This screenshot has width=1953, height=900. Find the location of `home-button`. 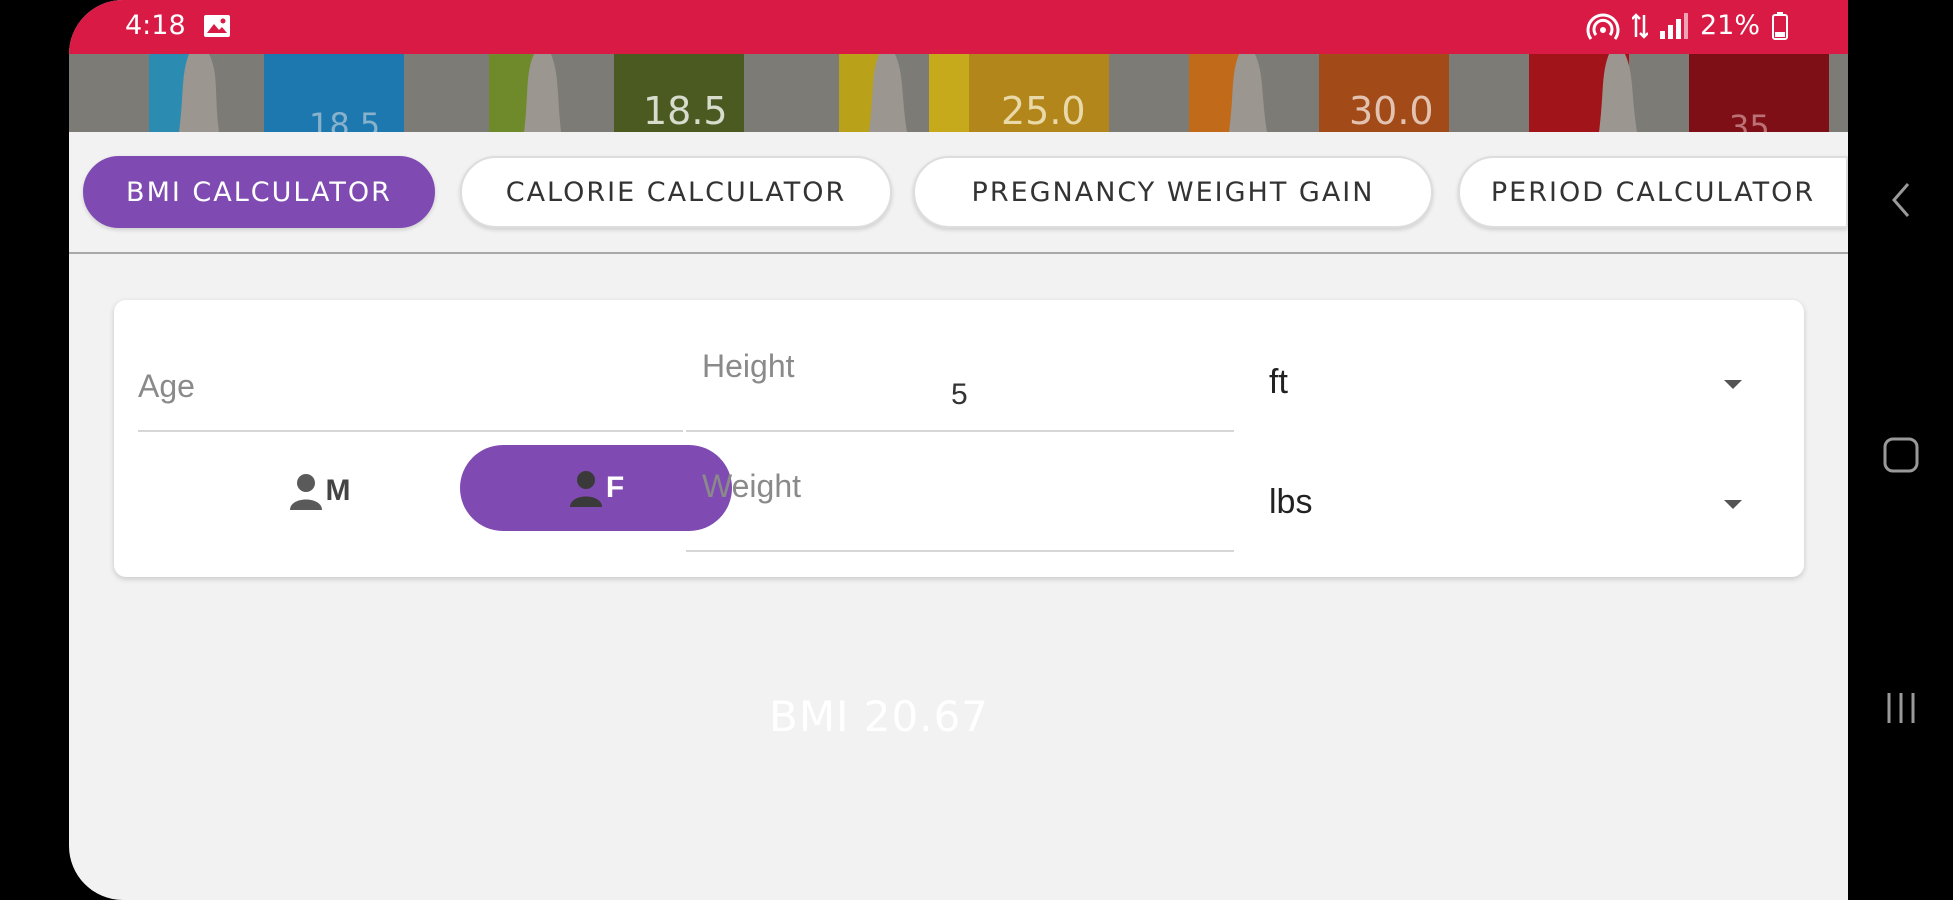

home-button is located at coordinates (1900, 455).